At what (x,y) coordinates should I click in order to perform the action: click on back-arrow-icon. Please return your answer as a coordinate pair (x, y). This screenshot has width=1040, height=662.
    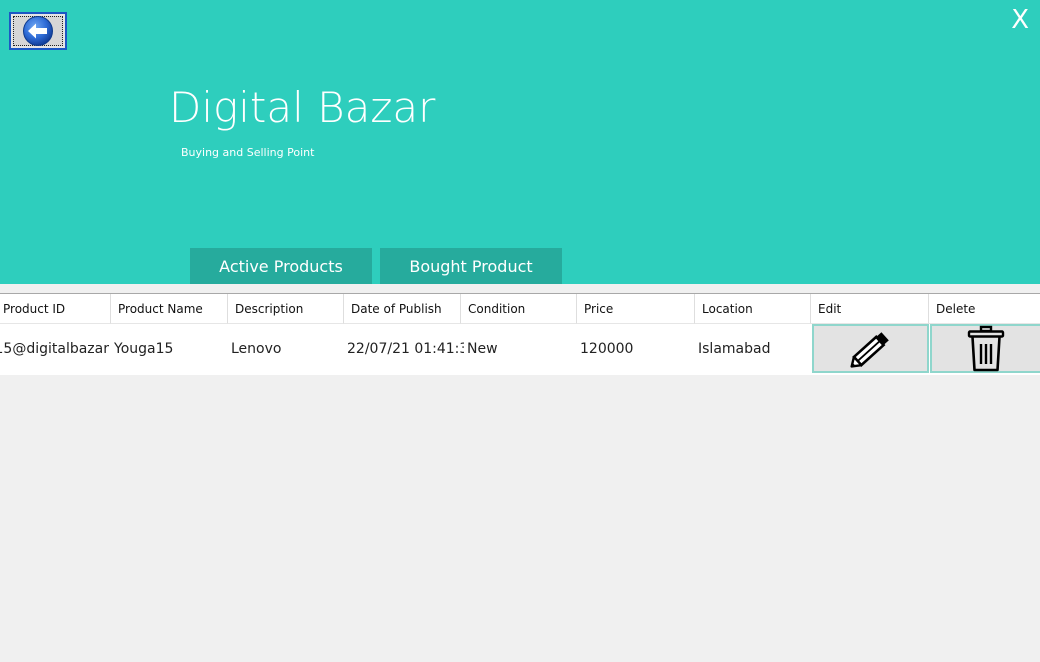
    Looking at the image, I should click on (38, 31).